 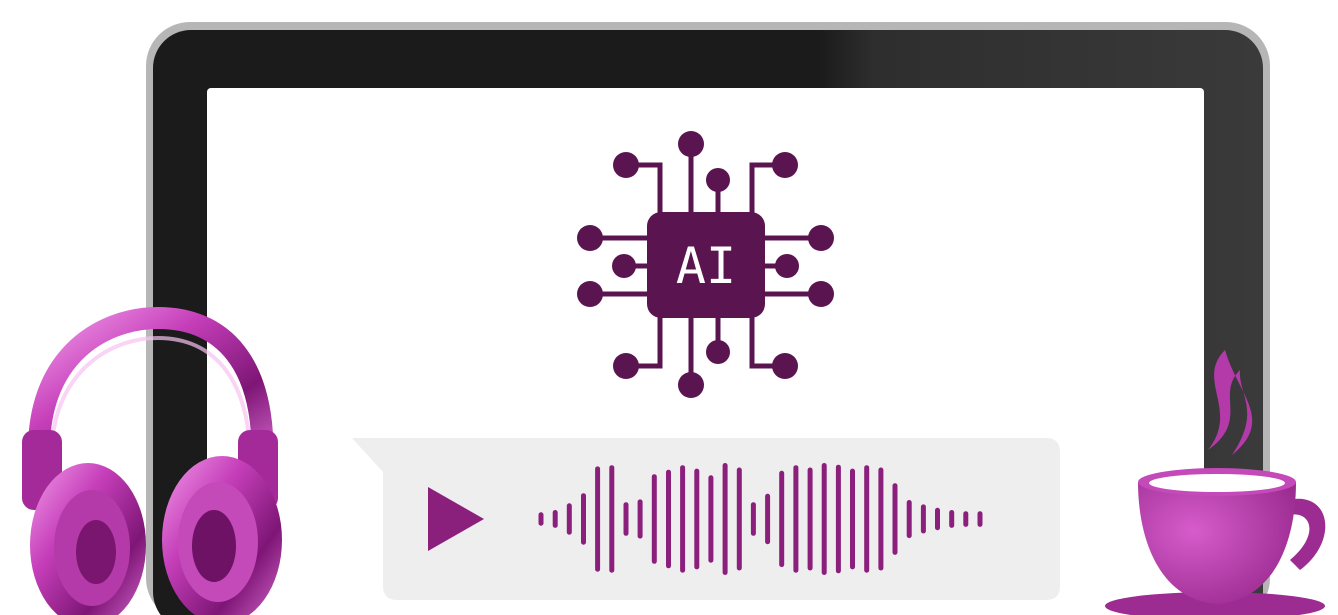 I want to click on audio-message, so click(x=706, y=519).